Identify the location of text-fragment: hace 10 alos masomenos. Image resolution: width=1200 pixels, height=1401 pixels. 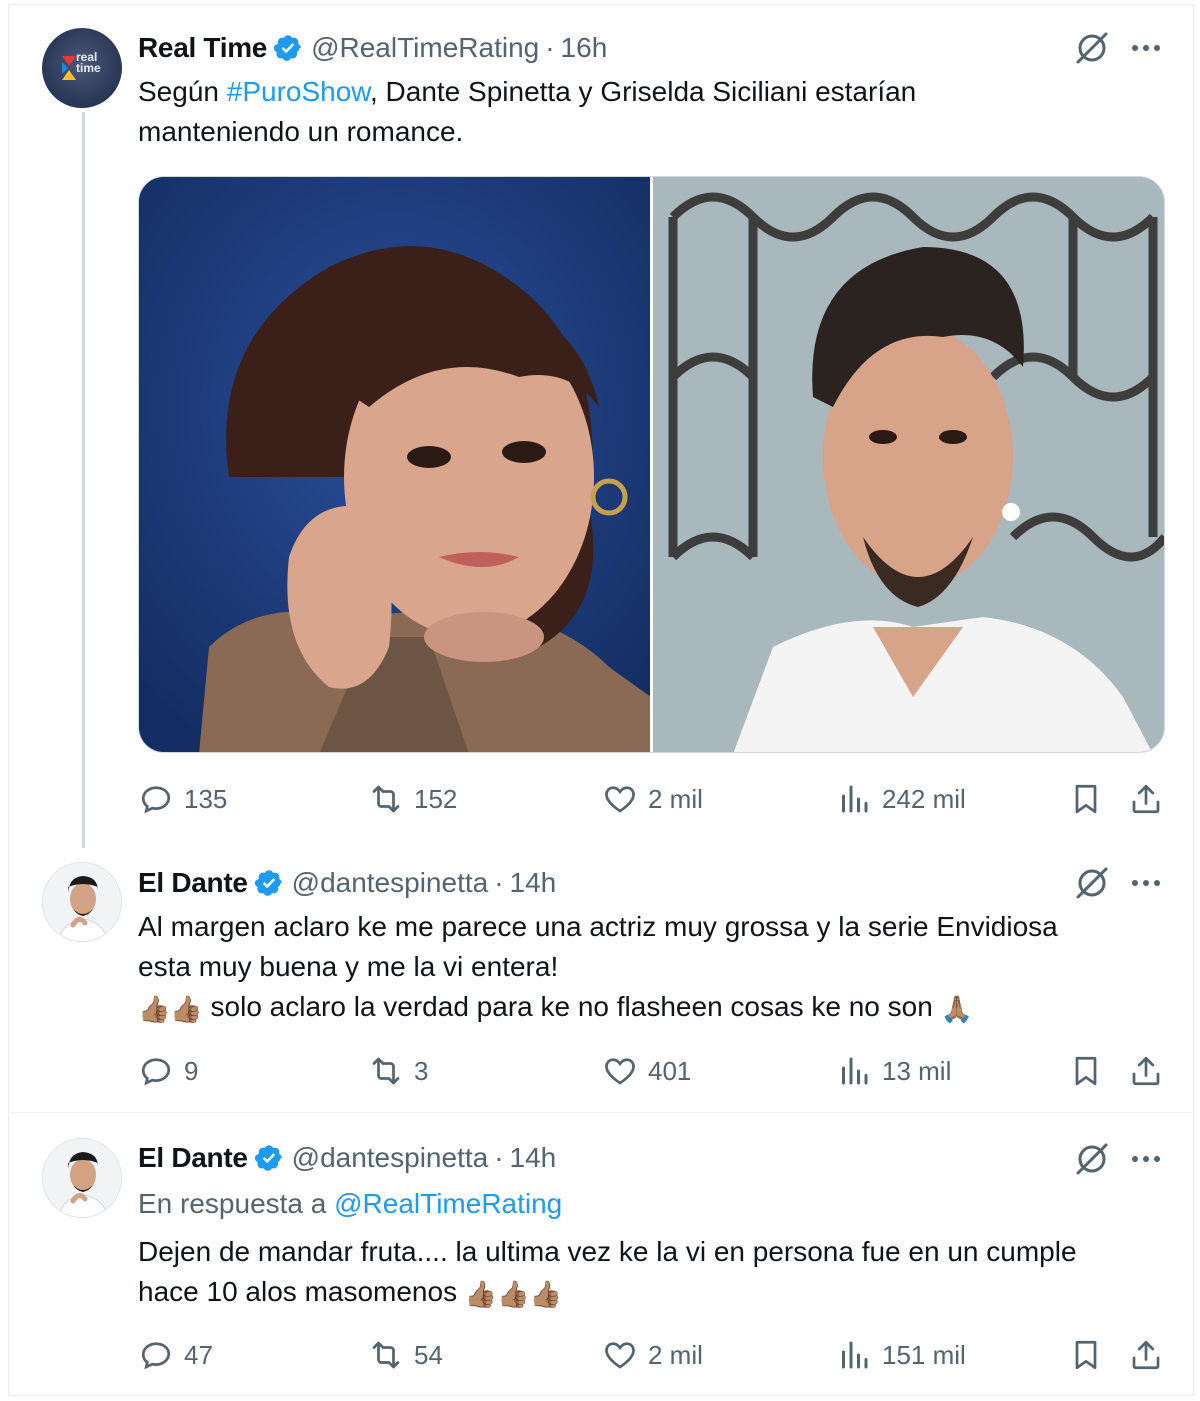
(298, 1291).